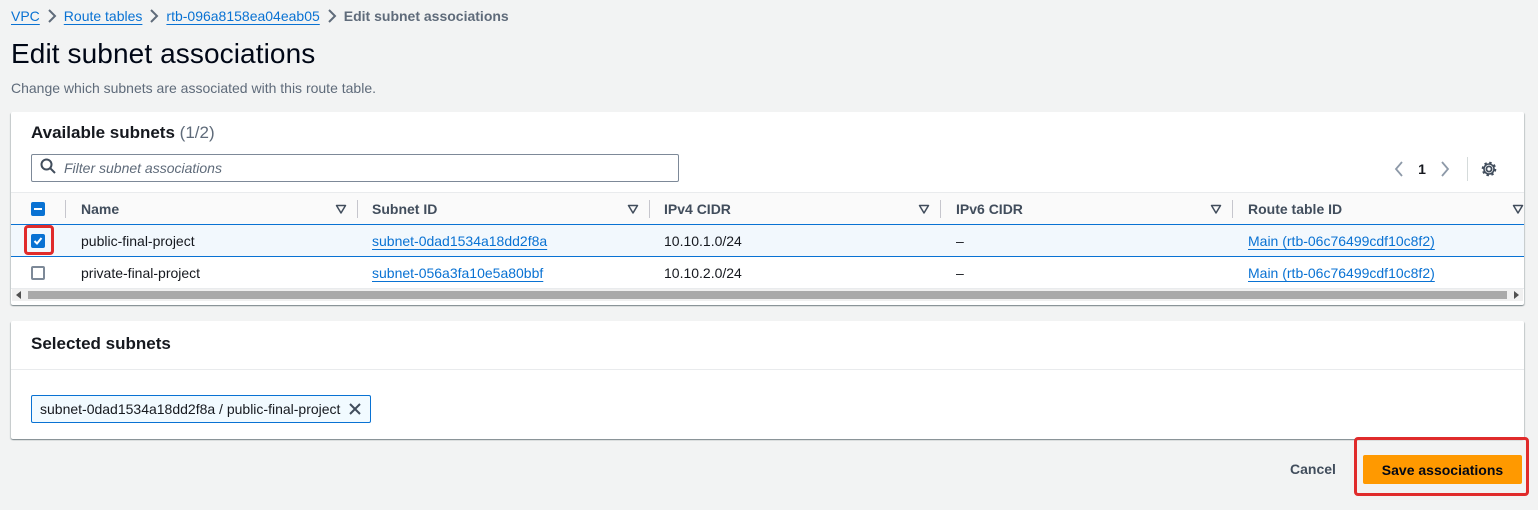  What do you see at coordinates (989, 209) in the screenshot?
I see `column-ipv6-label: IPv6 CIDR` at bounding box center [989, 209].